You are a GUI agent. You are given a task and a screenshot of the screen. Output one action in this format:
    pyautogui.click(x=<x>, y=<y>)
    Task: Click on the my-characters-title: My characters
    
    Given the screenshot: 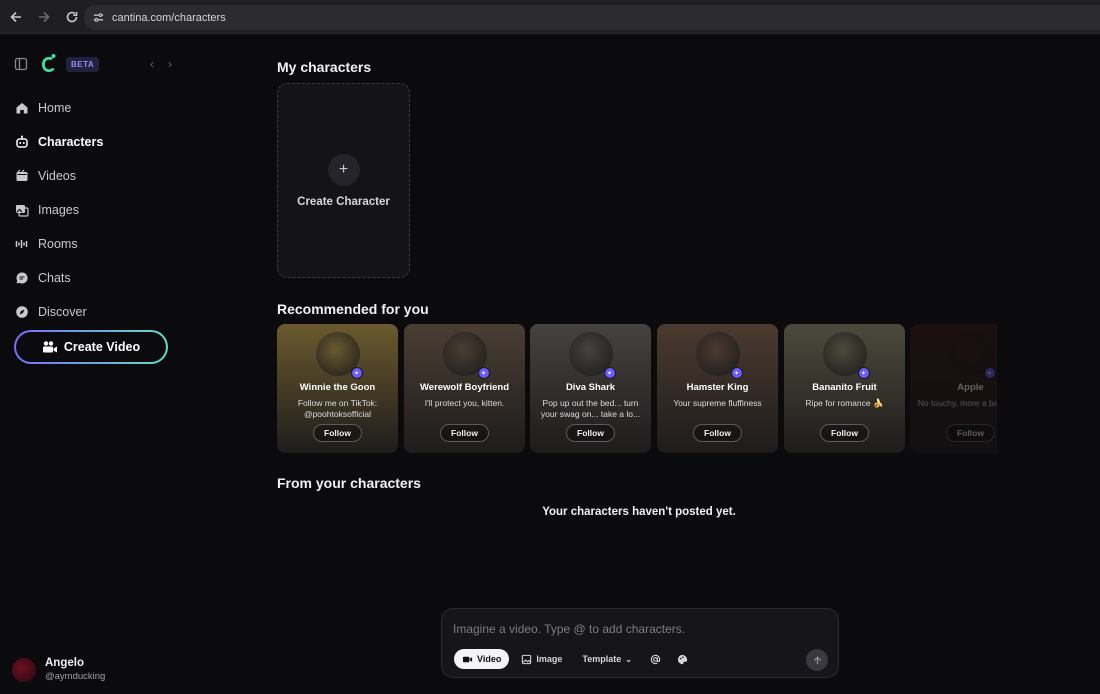 What is the action you would take?
    pyautogui.click(x=324, y=67)
    